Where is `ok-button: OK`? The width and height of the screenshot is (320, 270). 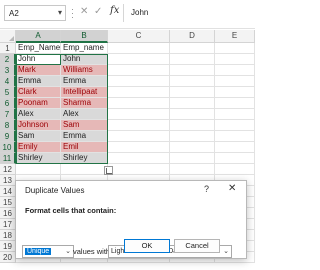 ok-button: OK is located at coordinates (147, 246).